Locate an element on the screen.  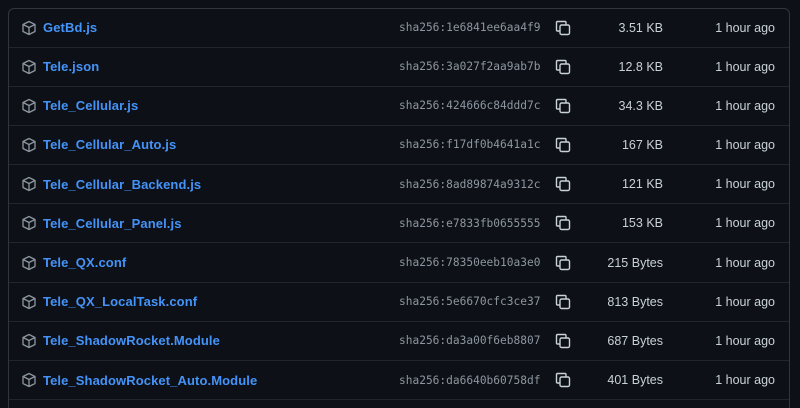
file-name-link: Tele_ShadowRocket_Auto.Module is located at coordinates (150, 380).